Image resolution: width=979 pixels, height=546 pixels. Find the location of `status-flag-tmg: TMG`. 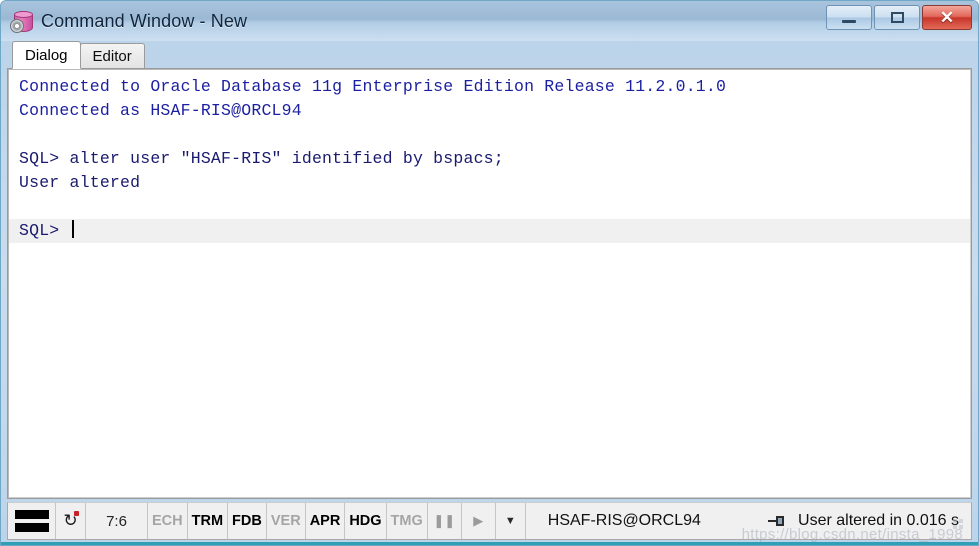

status-flag-tmg: TMG is located at coordinates (407, 521).